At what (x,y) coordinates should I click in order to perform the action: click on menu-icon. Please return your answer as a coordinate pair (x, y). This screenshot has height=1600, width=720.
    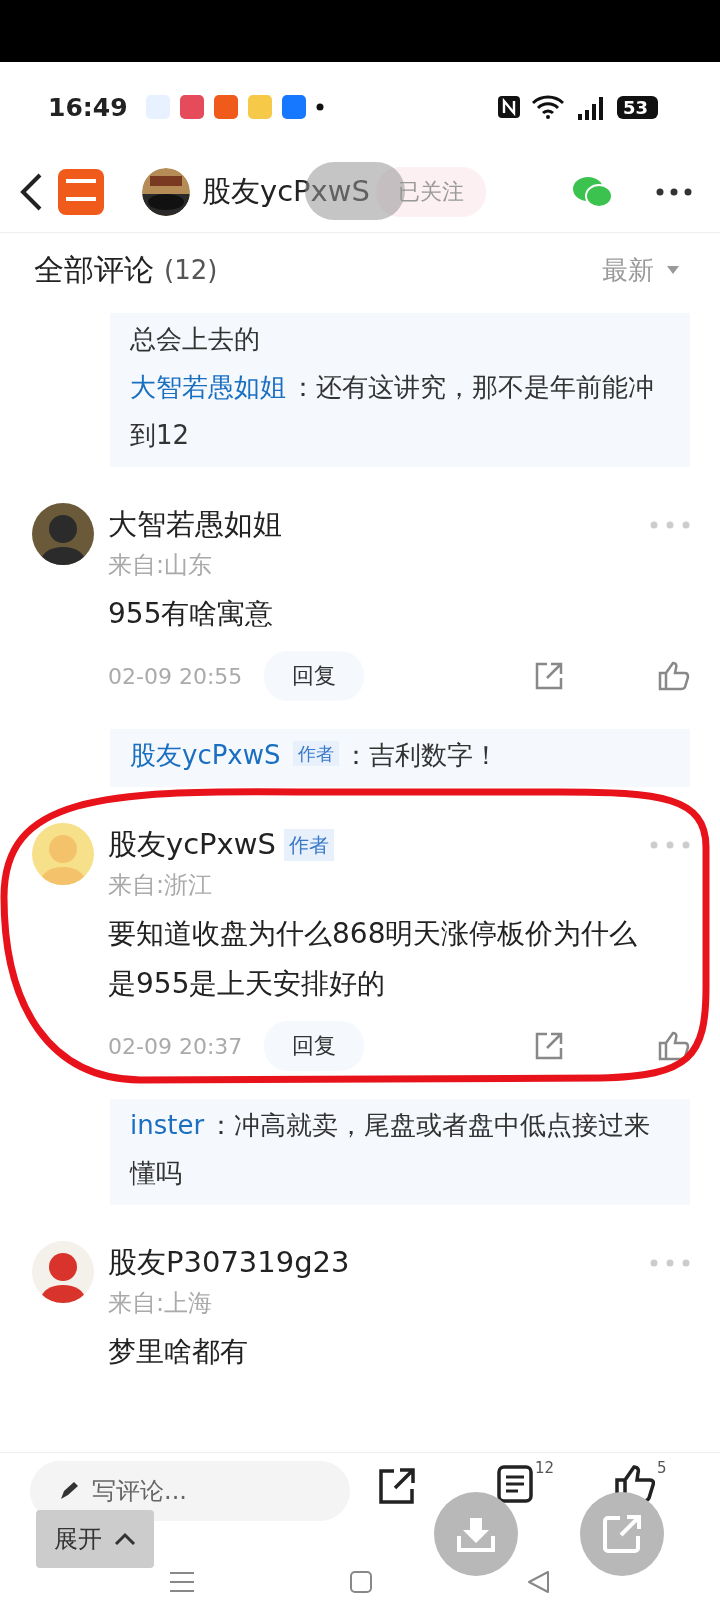
    Looking at the image, I should click on (182, 1582).